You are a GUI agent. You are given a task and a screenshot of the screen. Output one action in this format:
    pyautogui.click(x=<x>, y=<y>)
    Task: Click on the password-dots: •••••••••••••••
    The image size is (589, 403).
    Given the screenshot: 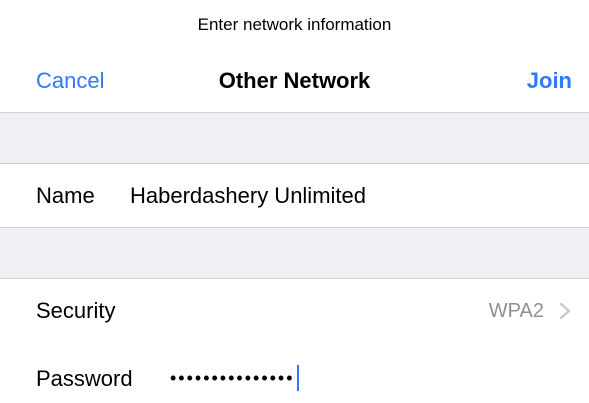 What is the action you would take?
    pyautogui.click(x=232, y=378)
    